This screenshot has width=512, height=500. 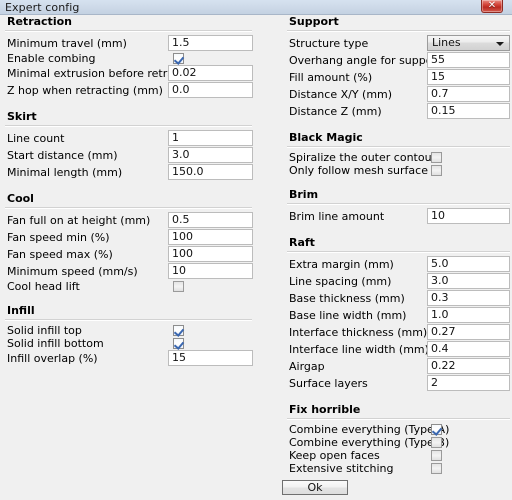 I want to click on input-minimum-travel-mm: 1.5, so click(x=210, y=43).